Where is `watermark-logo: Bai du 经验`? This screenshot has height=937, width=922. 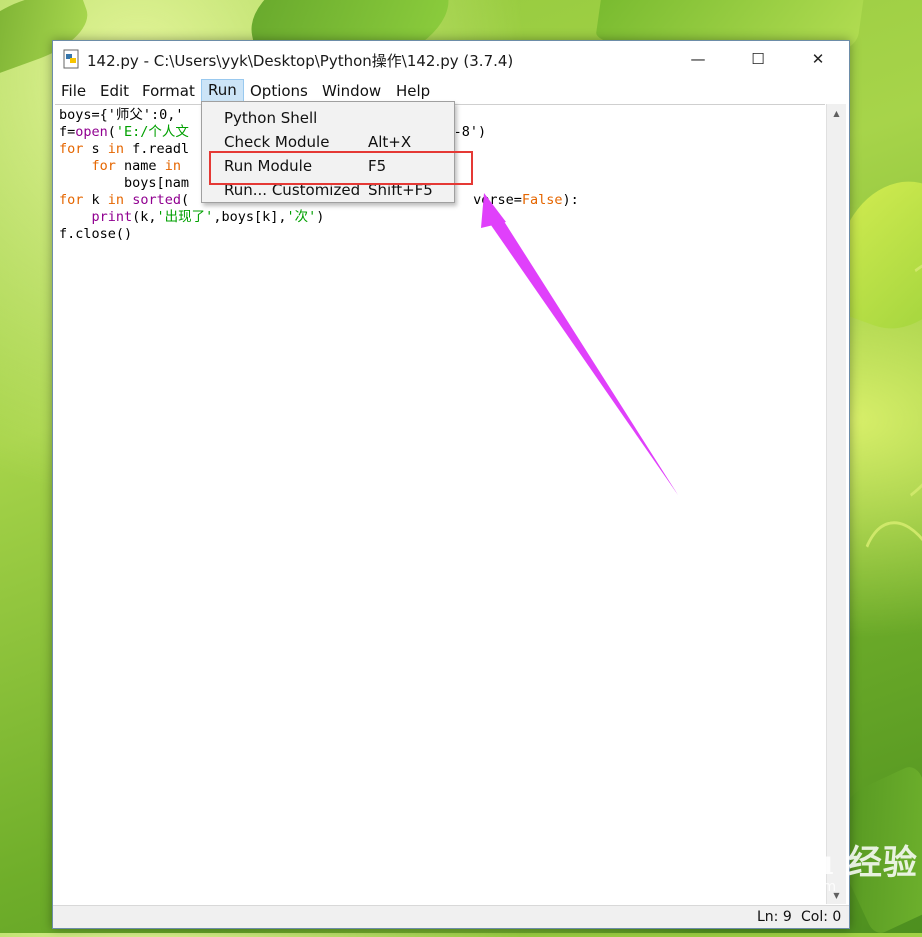
watermark-logo: Bai du 经验 is located at coordinates (811, 863).